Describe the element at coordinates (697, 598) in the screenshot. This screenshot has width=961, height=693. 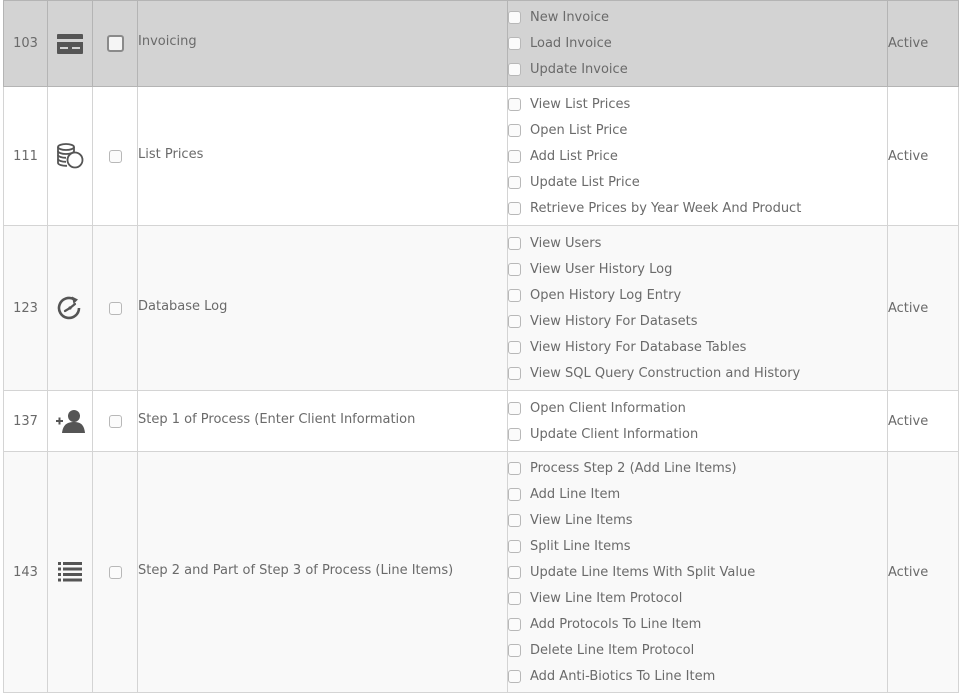
I see `permission-item: View Line Item Protocol` at that location.